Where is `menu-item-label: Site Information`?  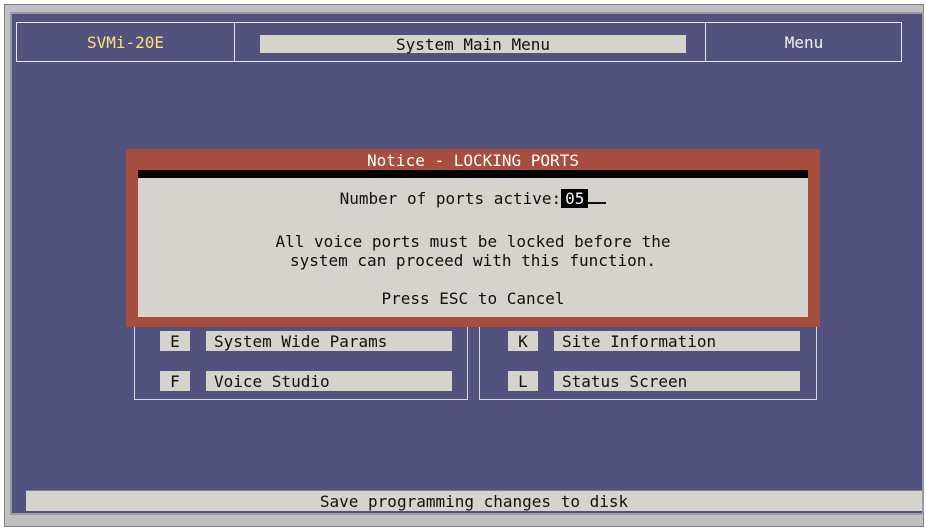 menu-item-label: Site Information is located at coordinates (677, 341).